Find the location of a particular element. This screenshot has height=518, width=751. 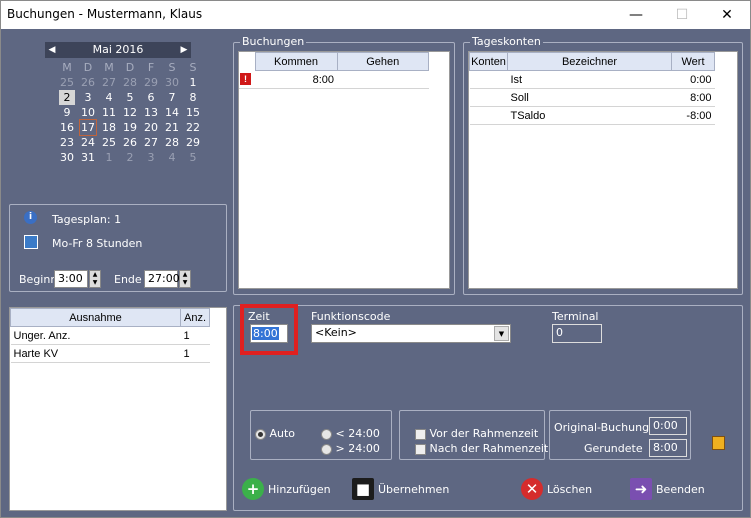

calendar-day: 23 is located at coordinates (67, 142).